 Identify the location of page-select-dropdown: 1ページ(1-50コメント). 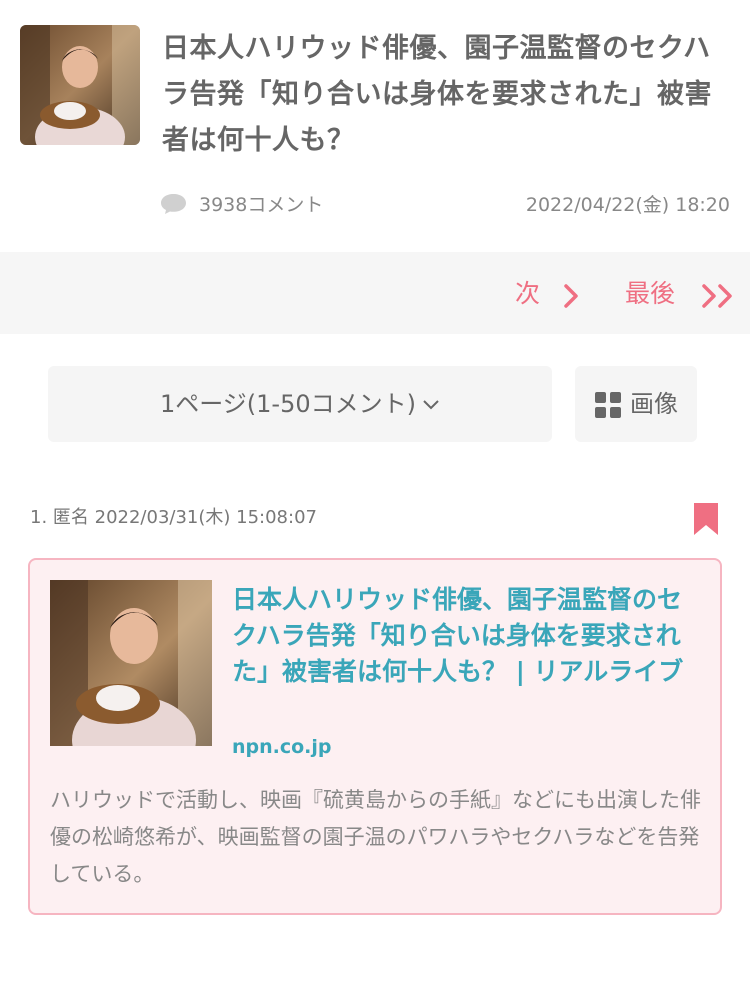
(300, 404).